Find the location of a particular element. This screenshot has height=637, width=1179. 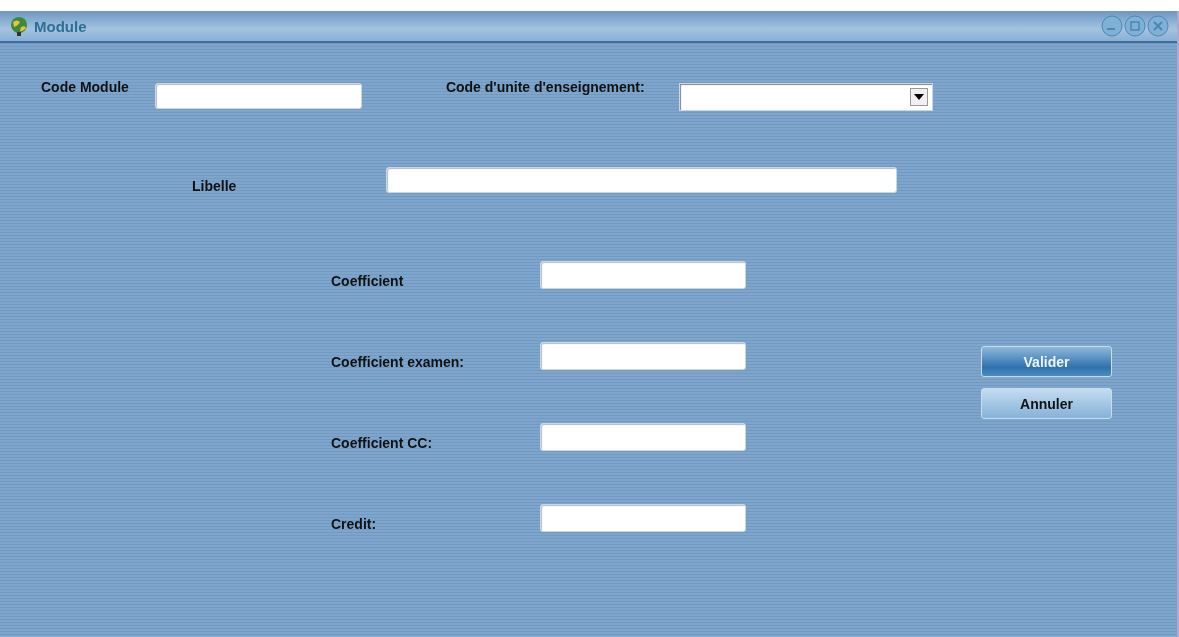

field-label: Code Module is located at coordinates (85, 87).